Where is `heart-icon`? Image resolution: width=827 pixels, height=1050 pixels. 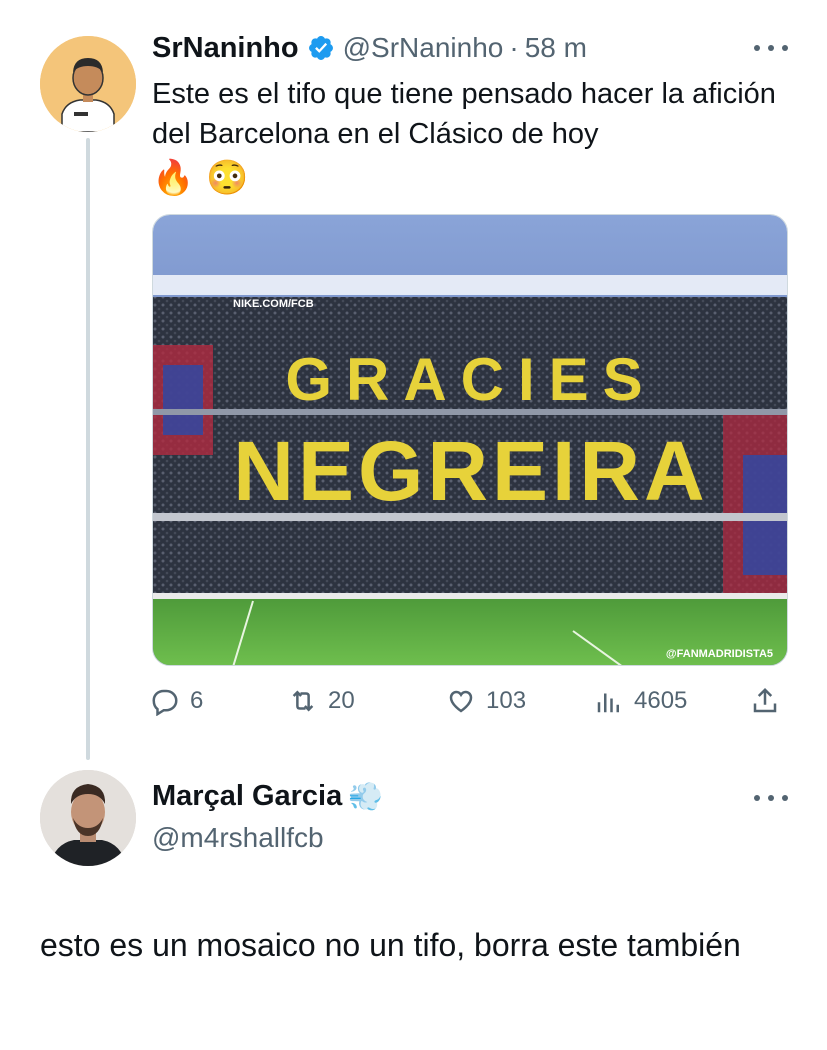
heart-icon is located at coordinates (461, 701).